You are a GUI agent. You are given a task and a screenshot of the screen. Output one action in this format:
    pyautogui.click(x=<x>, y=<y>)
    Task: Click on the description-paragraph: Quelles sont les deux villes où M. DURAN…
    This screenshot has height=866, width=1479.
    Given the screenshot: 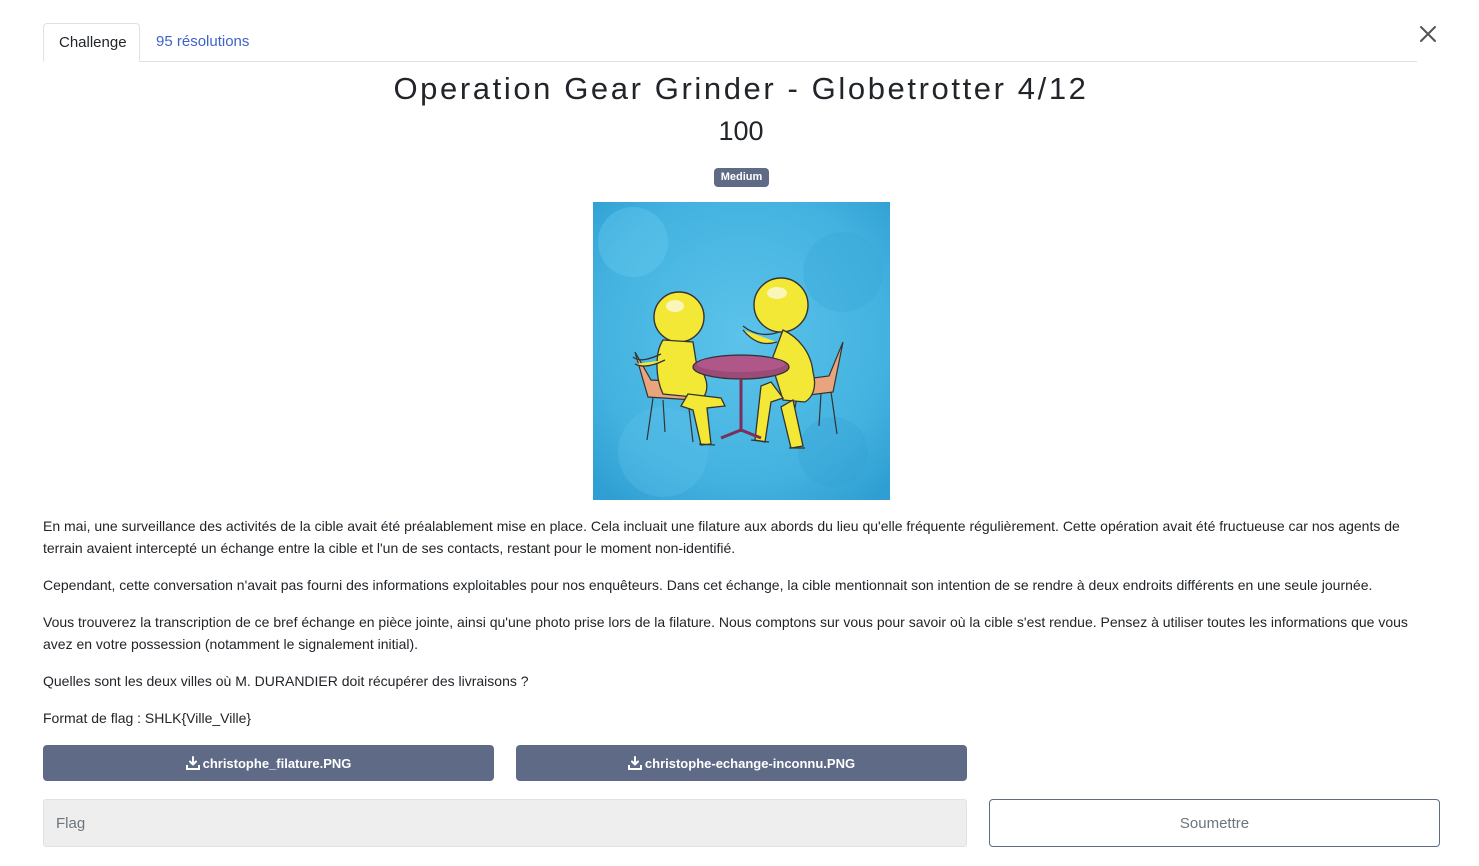 What is the action you would take?
    pyautogui.click(x=286, y=681)
    